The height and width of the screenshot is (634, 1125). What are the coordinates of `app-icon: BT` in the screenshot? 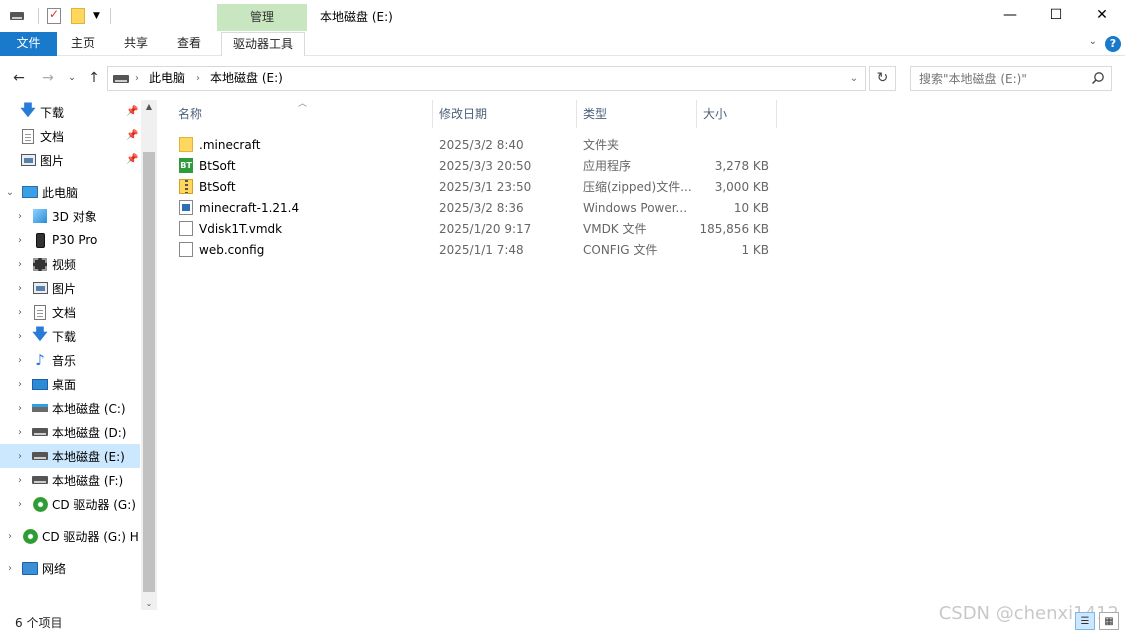 It's located at (186, 165).